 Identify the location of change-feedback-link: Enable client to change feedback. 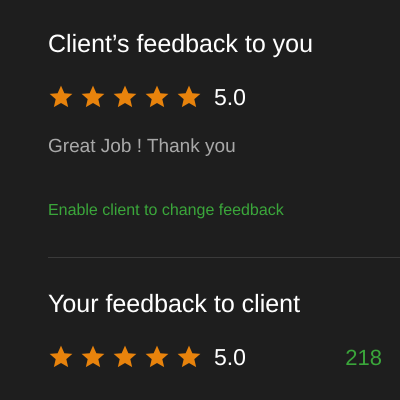
(166, 210).